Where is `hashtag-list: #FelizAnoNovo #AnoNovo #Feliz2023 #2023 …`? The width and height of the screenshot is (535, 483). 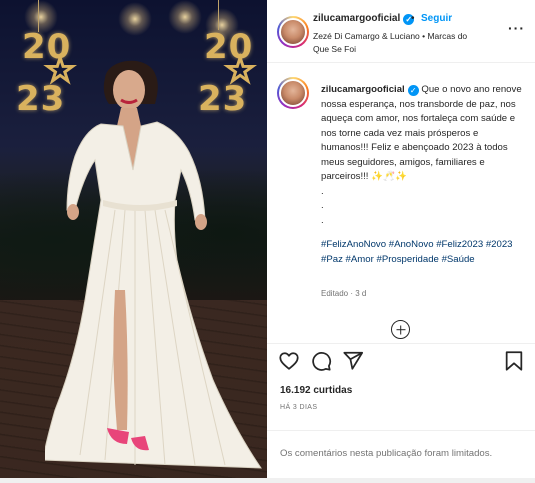 hashtag-list: #FelizAnoNovo #AnoNovo #Feliz2023 #2023 … is located at coordinates (423, 252).